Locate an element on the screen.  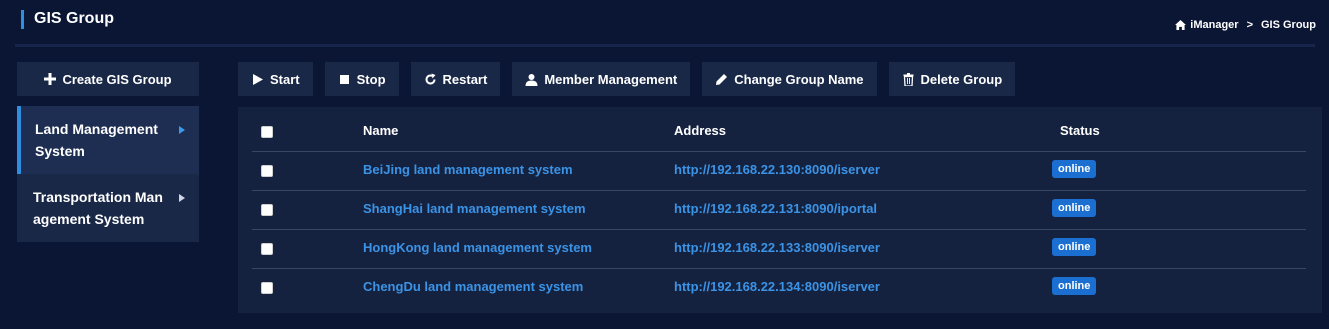
plus-icon is located at coordinates (50, 79).